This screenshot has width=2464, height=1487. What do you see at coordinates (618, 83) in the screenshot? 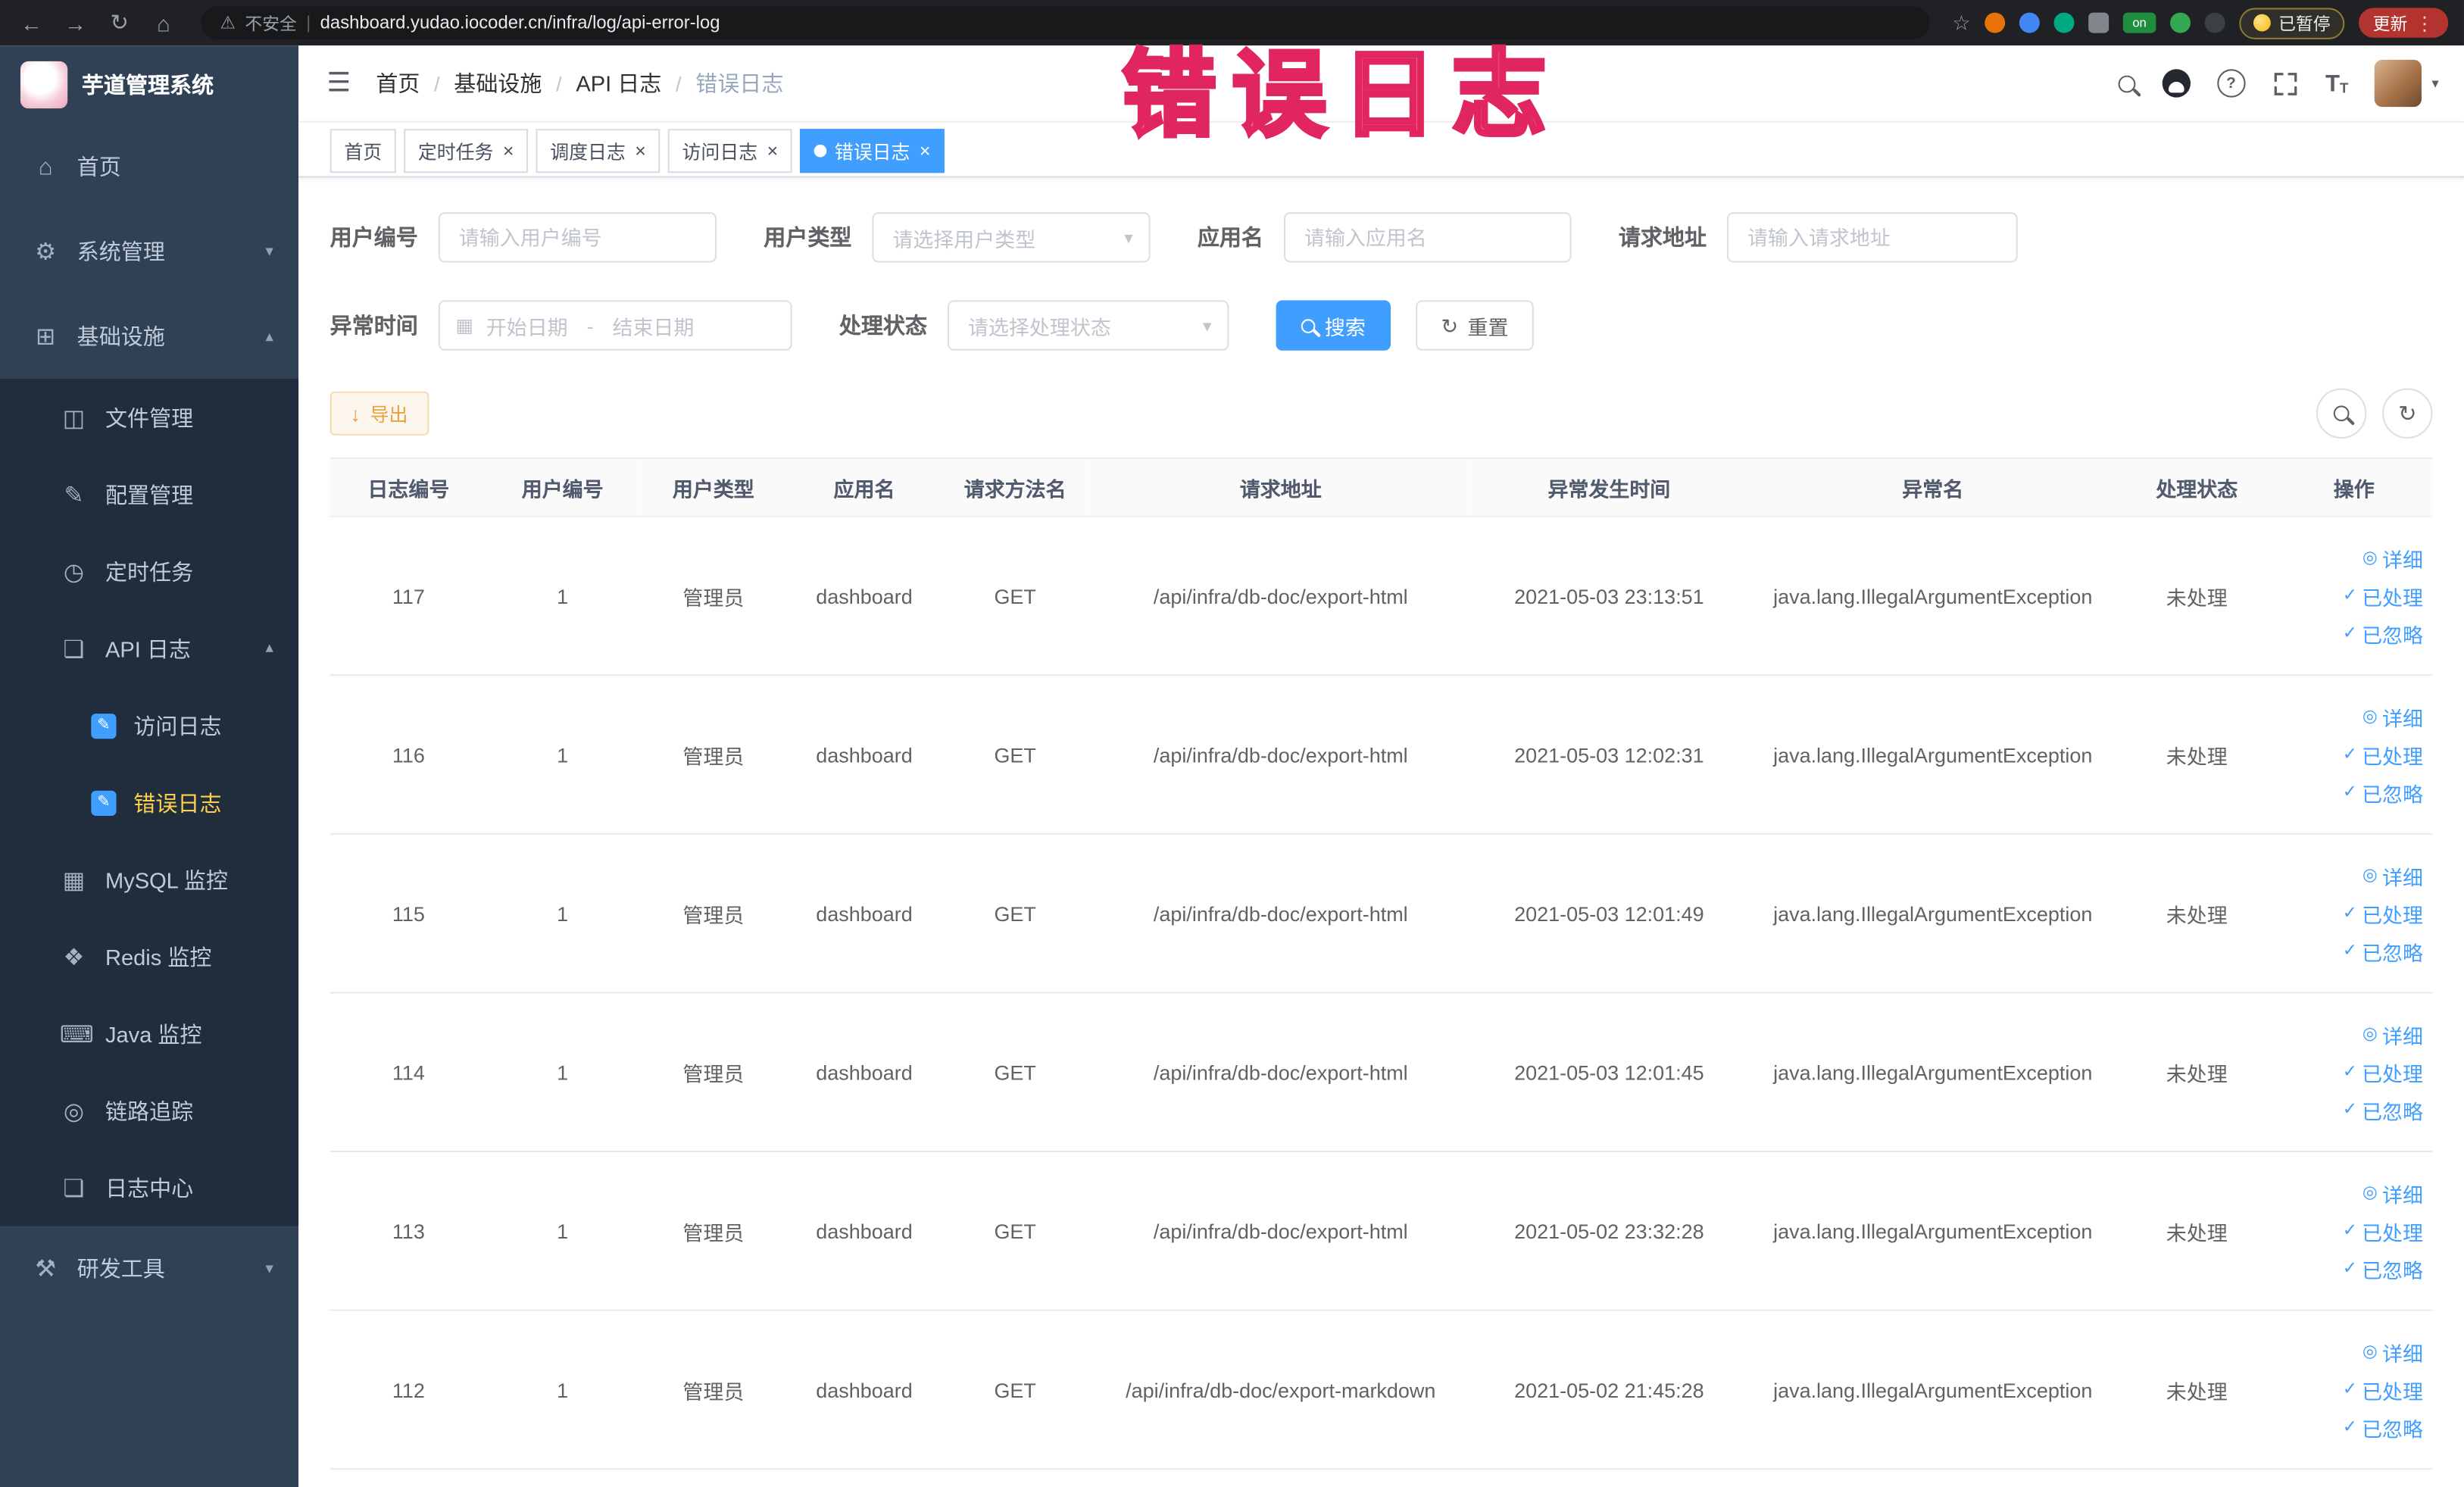
I see `breadcrumb-item: API 日志` at bounding box center [618, 83].